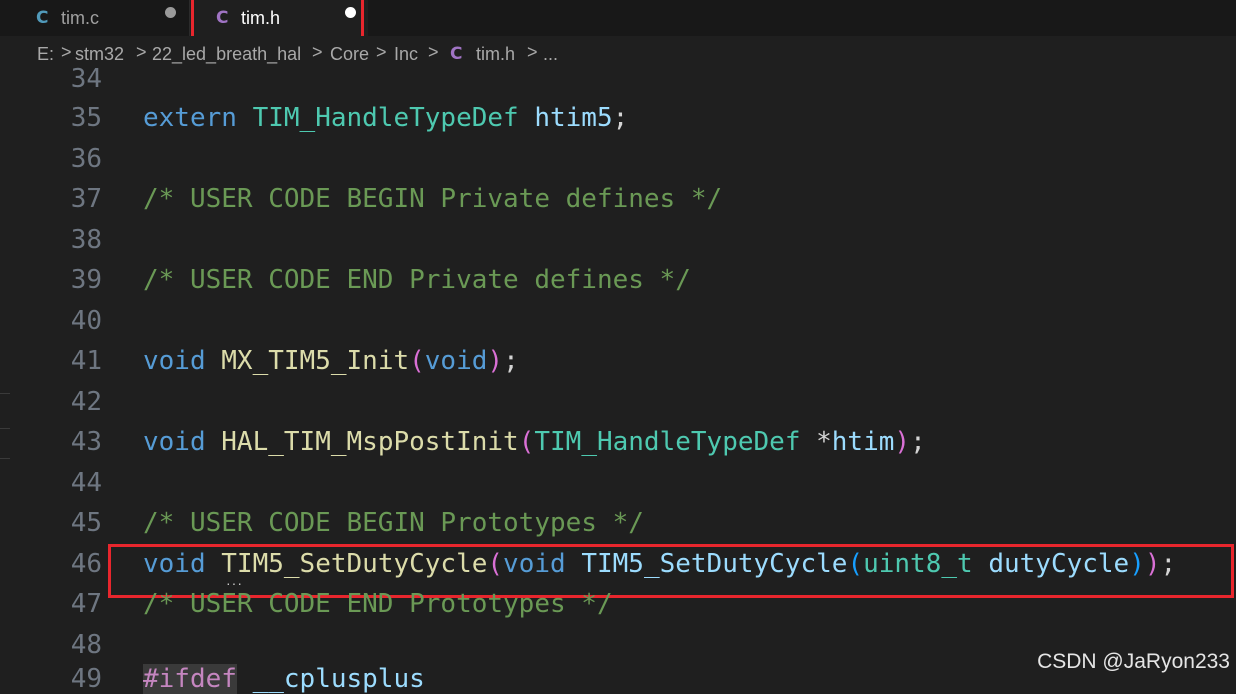 The height and width of the screenshot is (694, 1236). Describe the element at coordinates (80, 17) in the screenshot. I see `tab-label: tim.c` at that location.